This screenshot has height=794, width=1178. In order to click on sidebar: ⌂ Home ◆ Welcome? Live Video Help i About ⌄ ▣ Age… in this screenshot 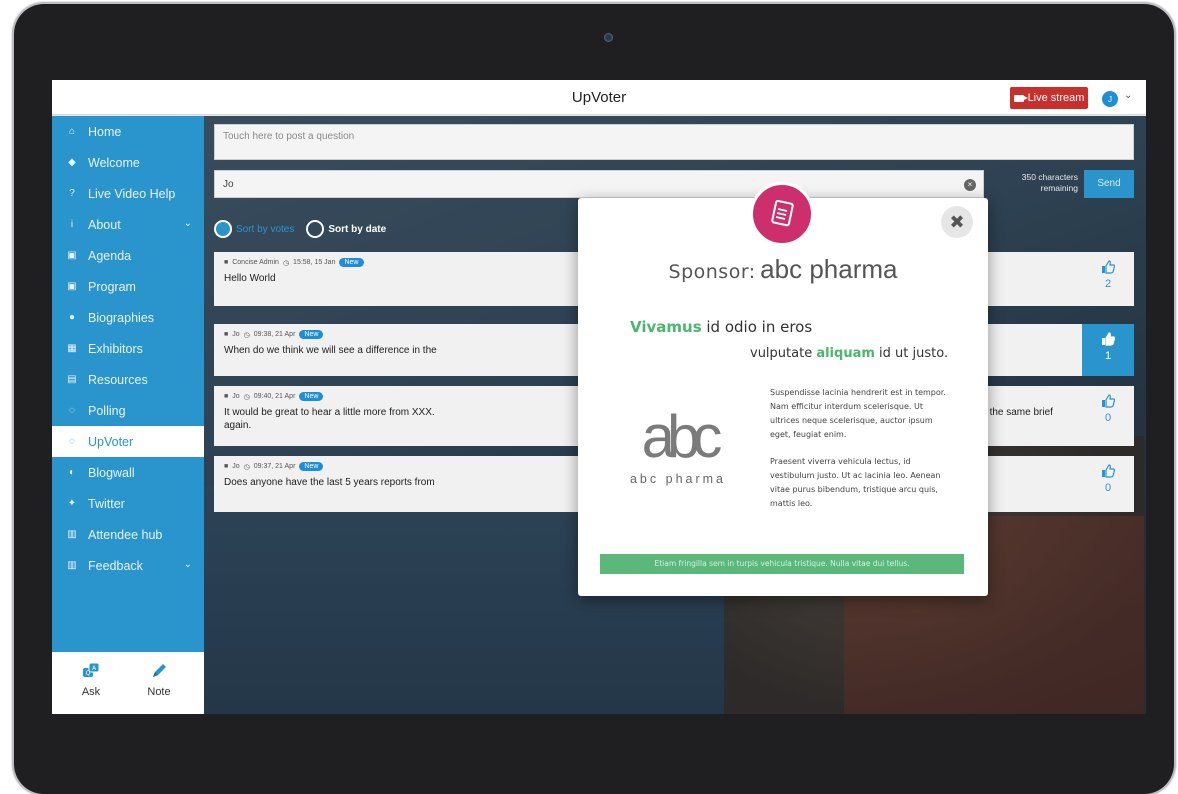, I will do `click(128, 415)`.